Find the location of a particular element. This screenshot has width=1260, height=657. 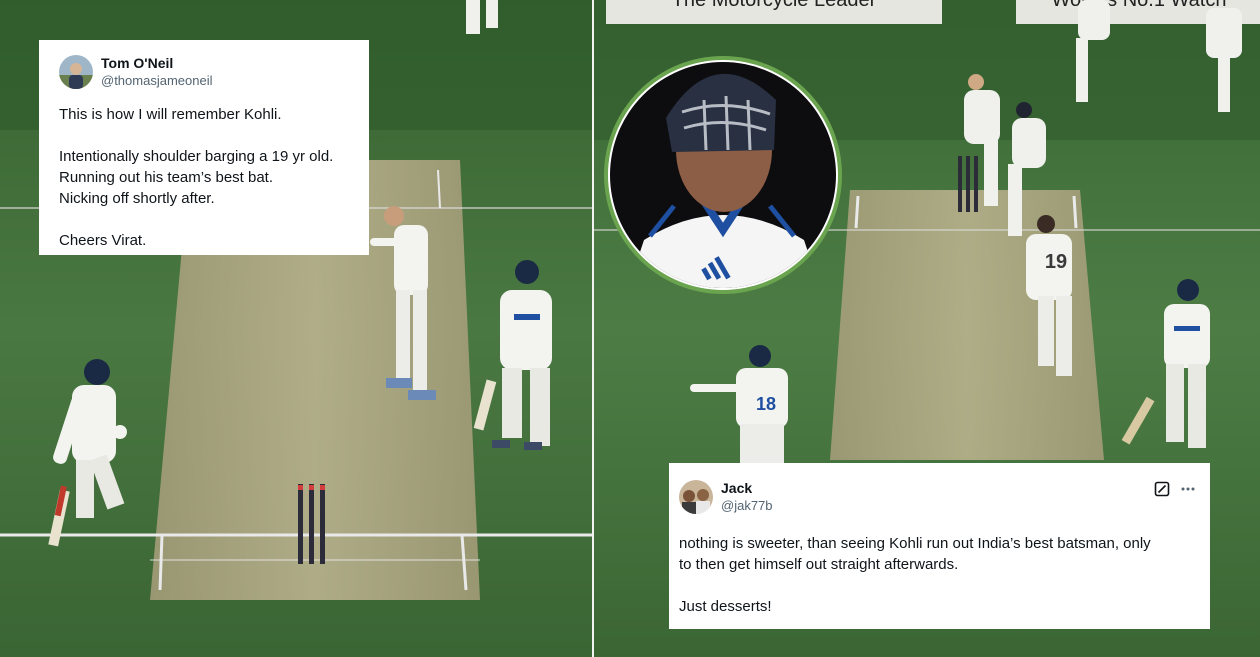

tweet-line: Cheers Virat. is located at coordinates (103, 240).